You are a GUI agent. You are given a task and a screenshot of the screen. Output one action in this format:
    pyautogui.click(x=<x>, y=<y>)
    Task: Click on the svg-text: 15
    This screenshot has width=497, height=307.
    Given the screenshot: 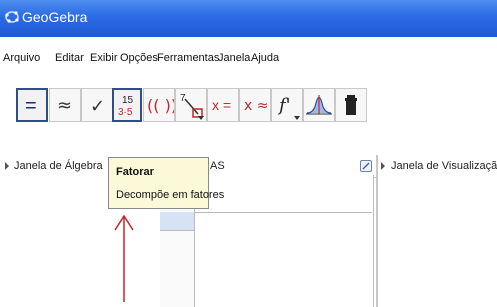 What is the action you would take?
    pyautogui.click(x=128, y=100)
    